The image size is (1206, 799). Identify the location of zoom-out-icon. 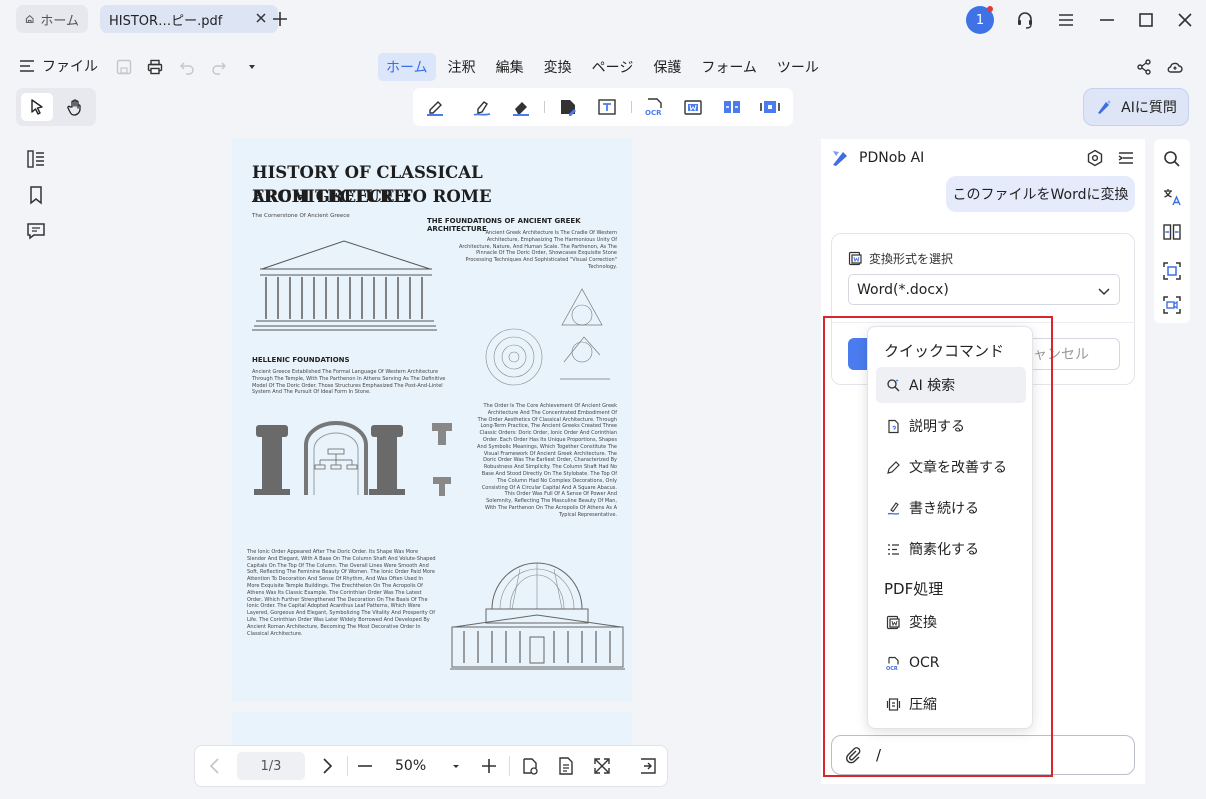
(365, 766).